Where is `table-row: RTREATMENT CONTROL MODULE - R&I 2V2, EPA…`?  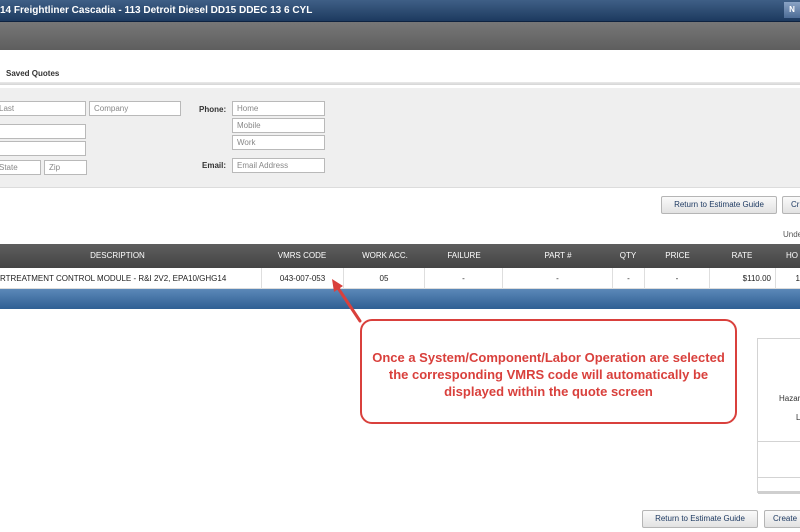 table-row: RTREATMENT CONTROL MODULE - R&I 2V2, EPA… is located at coordinates (400, 278).